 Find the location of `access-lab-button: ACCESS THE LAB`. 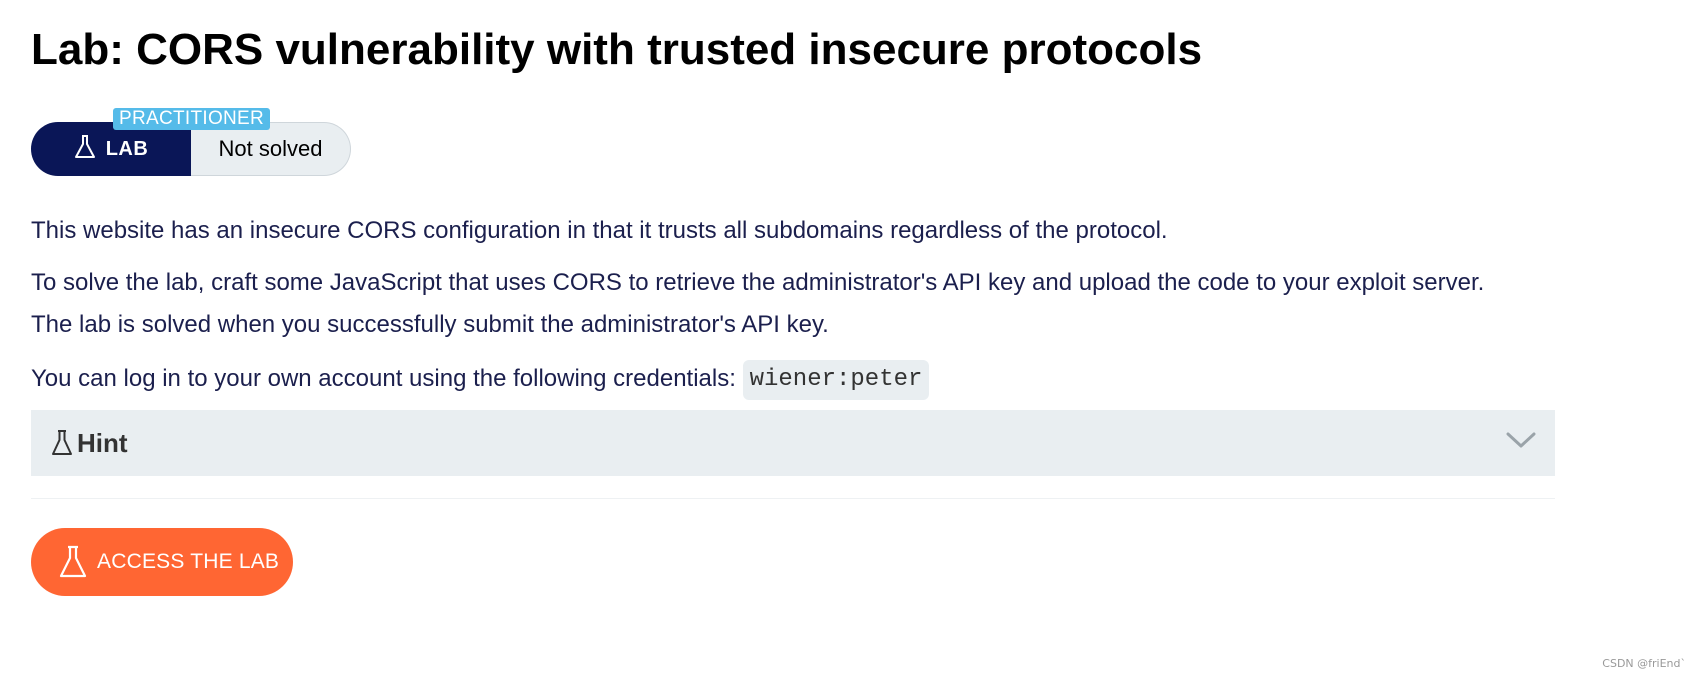

access-lab-button: ACCESS THE LAB is located at coordinates (162, 562).